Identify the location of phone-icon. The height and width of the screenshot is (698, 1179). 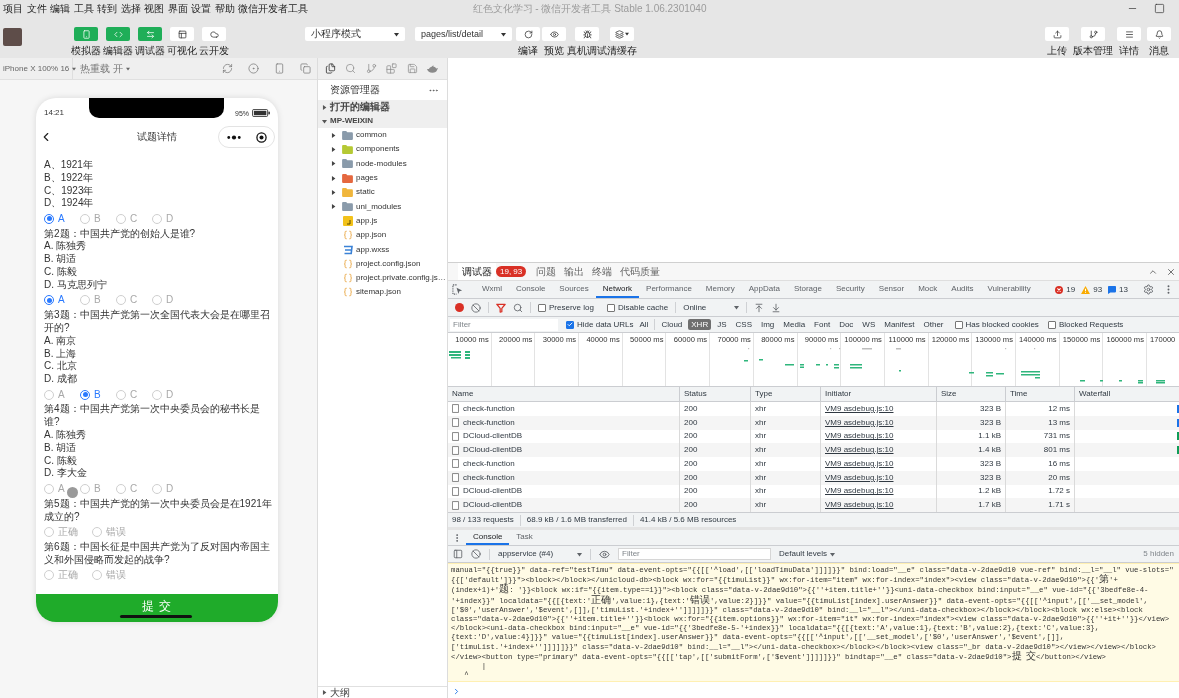
(279, 68).